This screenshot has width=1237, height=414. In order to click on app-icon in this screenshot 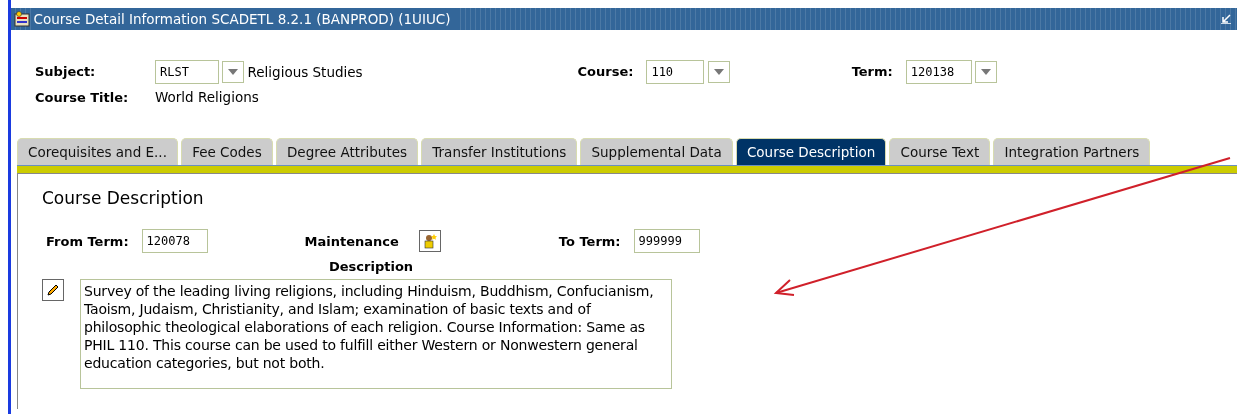, I will do `click(22, 19)`.